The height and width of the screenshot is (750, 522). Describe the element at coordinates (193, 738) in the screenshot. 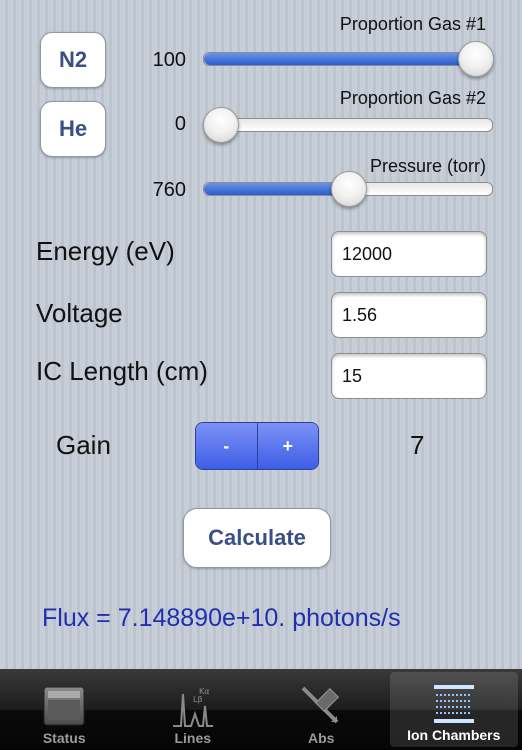

I see `tab-lines-label: Lines` at that location.